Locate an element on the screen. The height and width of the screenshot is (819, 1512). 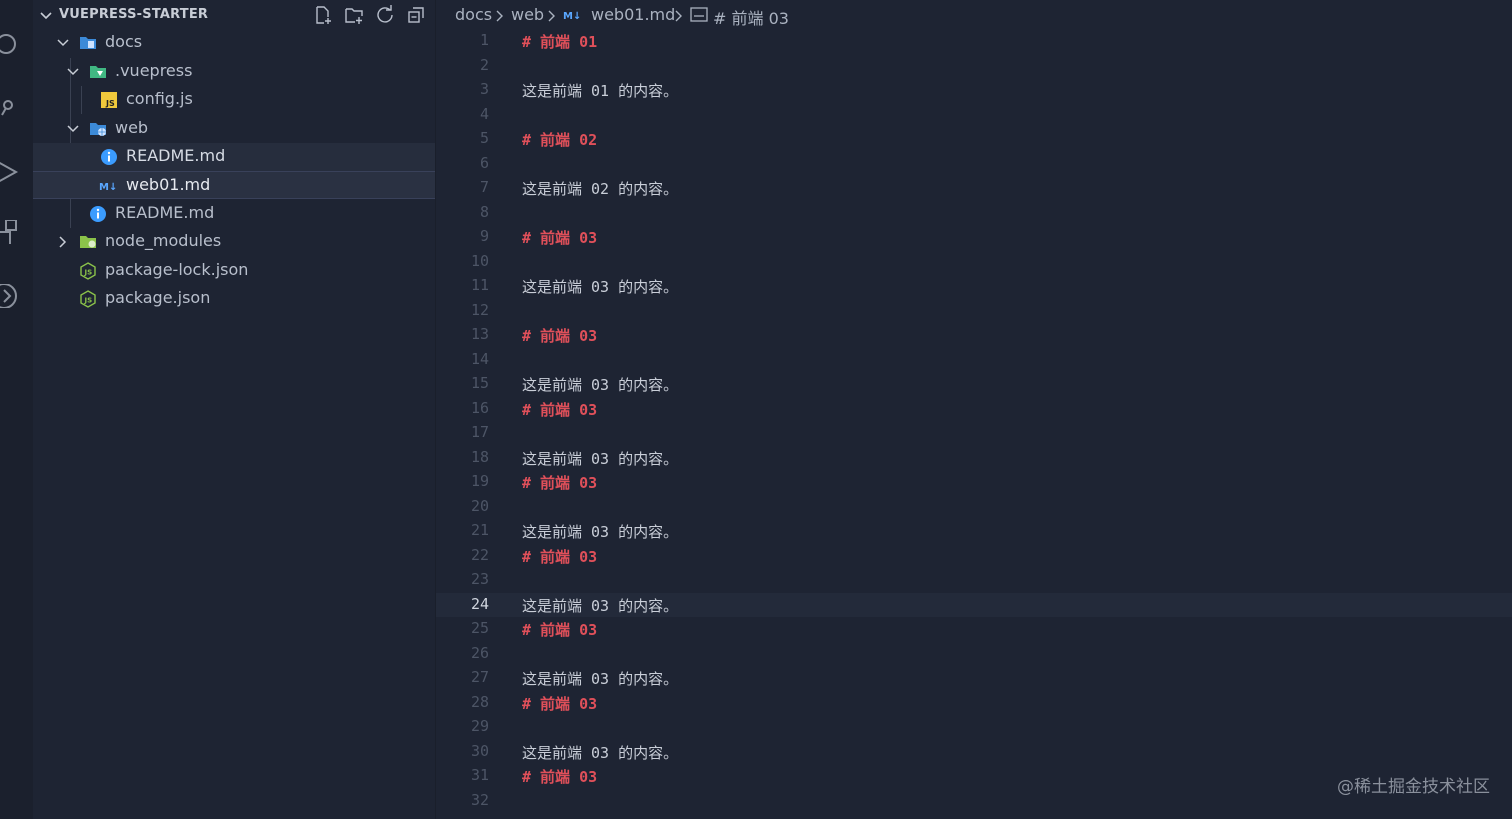
markdown-heading: # 前端 01 is located at coordinates (560, 42).